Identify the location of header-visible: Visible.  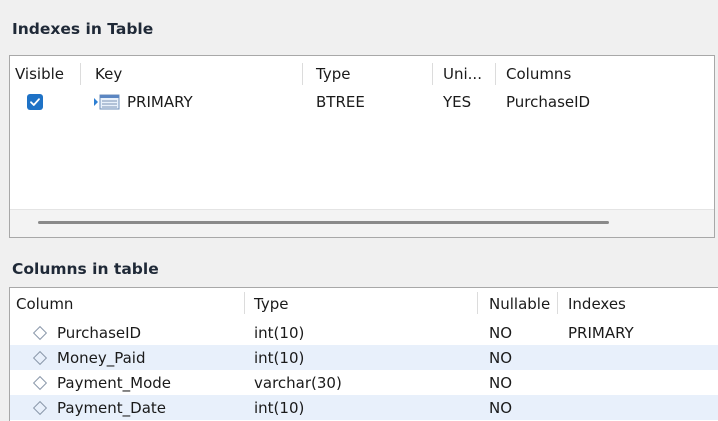
(39, 74).